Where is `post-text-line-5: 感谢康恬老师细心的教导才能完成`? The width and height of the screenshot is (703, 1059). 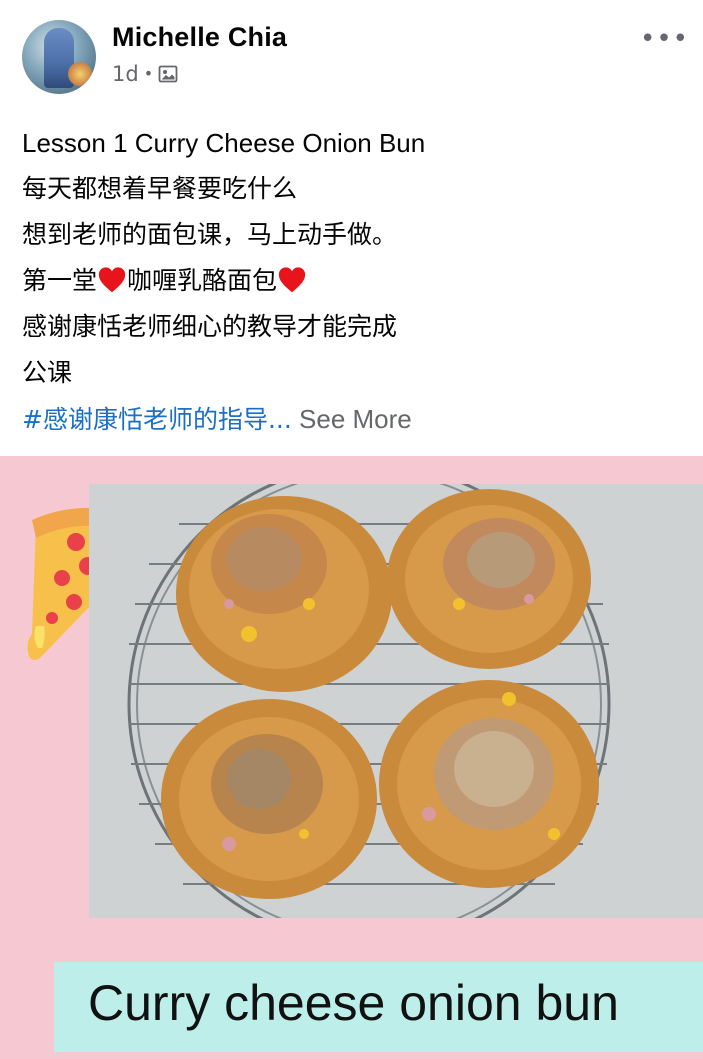
post-text-line-5: 感谢康恬老师细心的教导才能完成 is located at coordinates (210, 326).